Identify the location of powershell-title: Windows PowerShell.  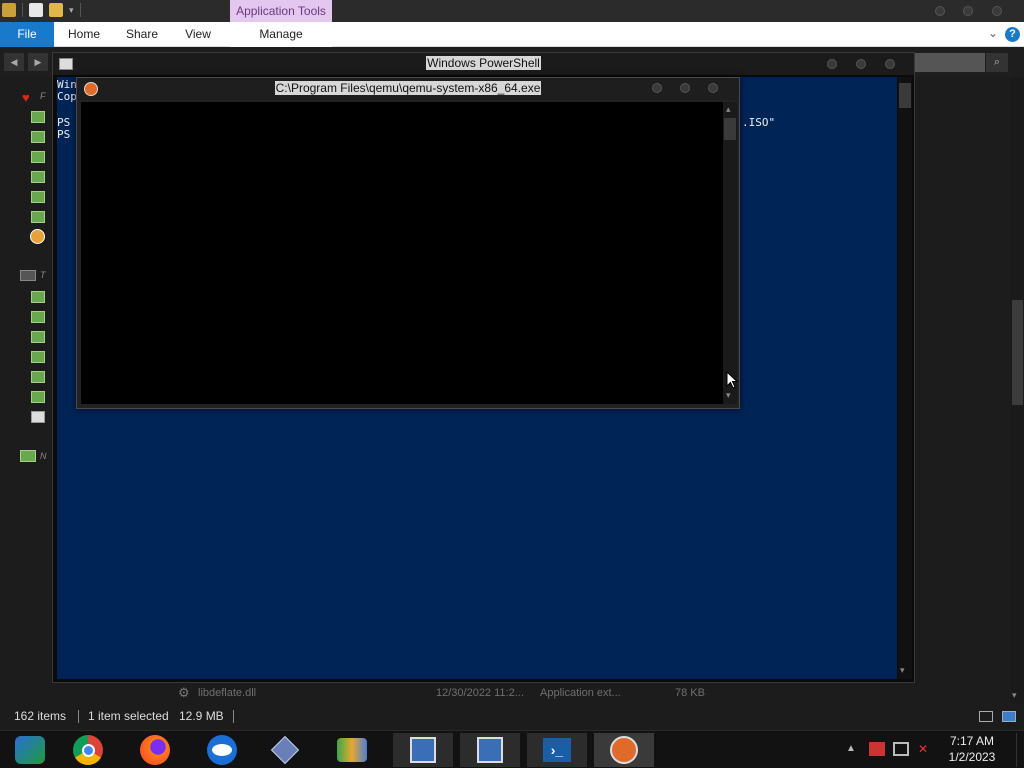
(483, 63).